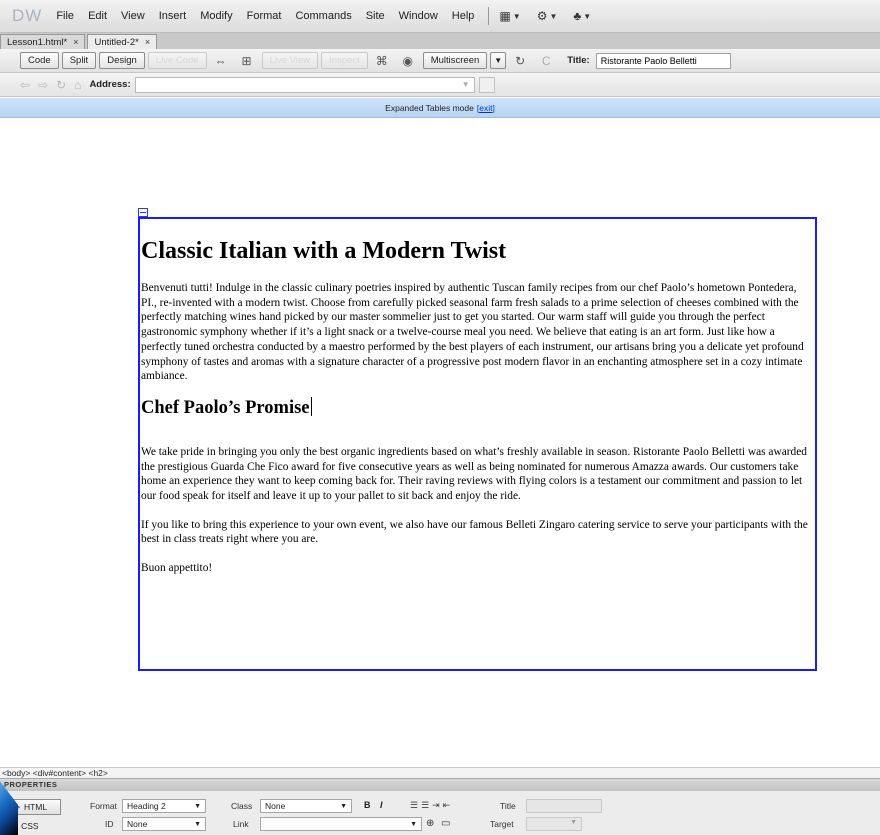  What do you see at coordinates (382, 60) in the screenshot?
I see `validate-markup-icon: ⌘` at bounding box center [382, 60].